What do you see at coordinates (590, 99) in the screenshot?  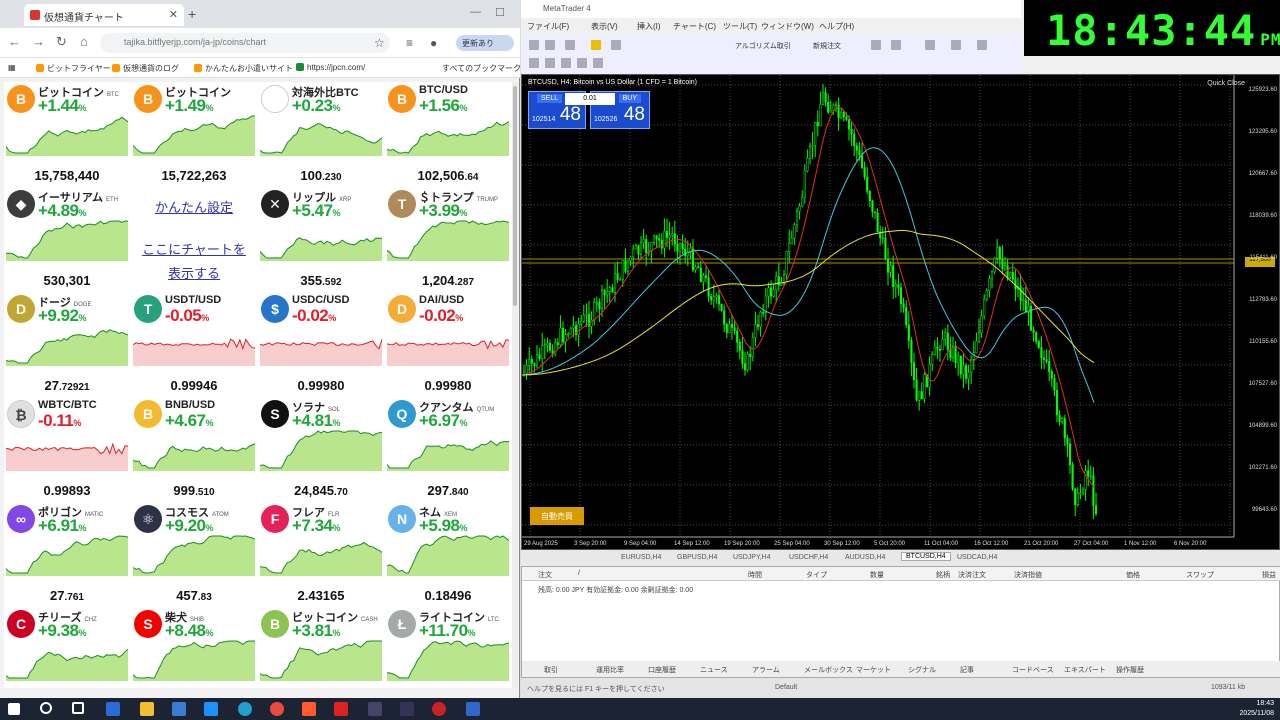 I see `lot-size-input: 0.01` at bounding box center [590, 99].